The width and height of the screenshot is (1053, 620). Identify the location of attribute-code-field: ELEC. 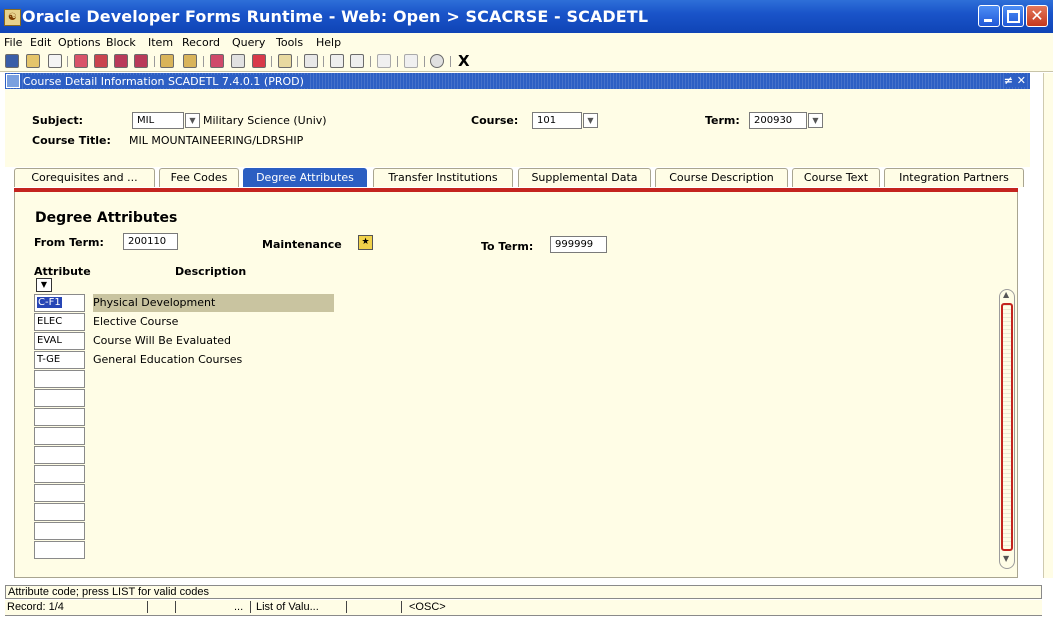
(59, 322).